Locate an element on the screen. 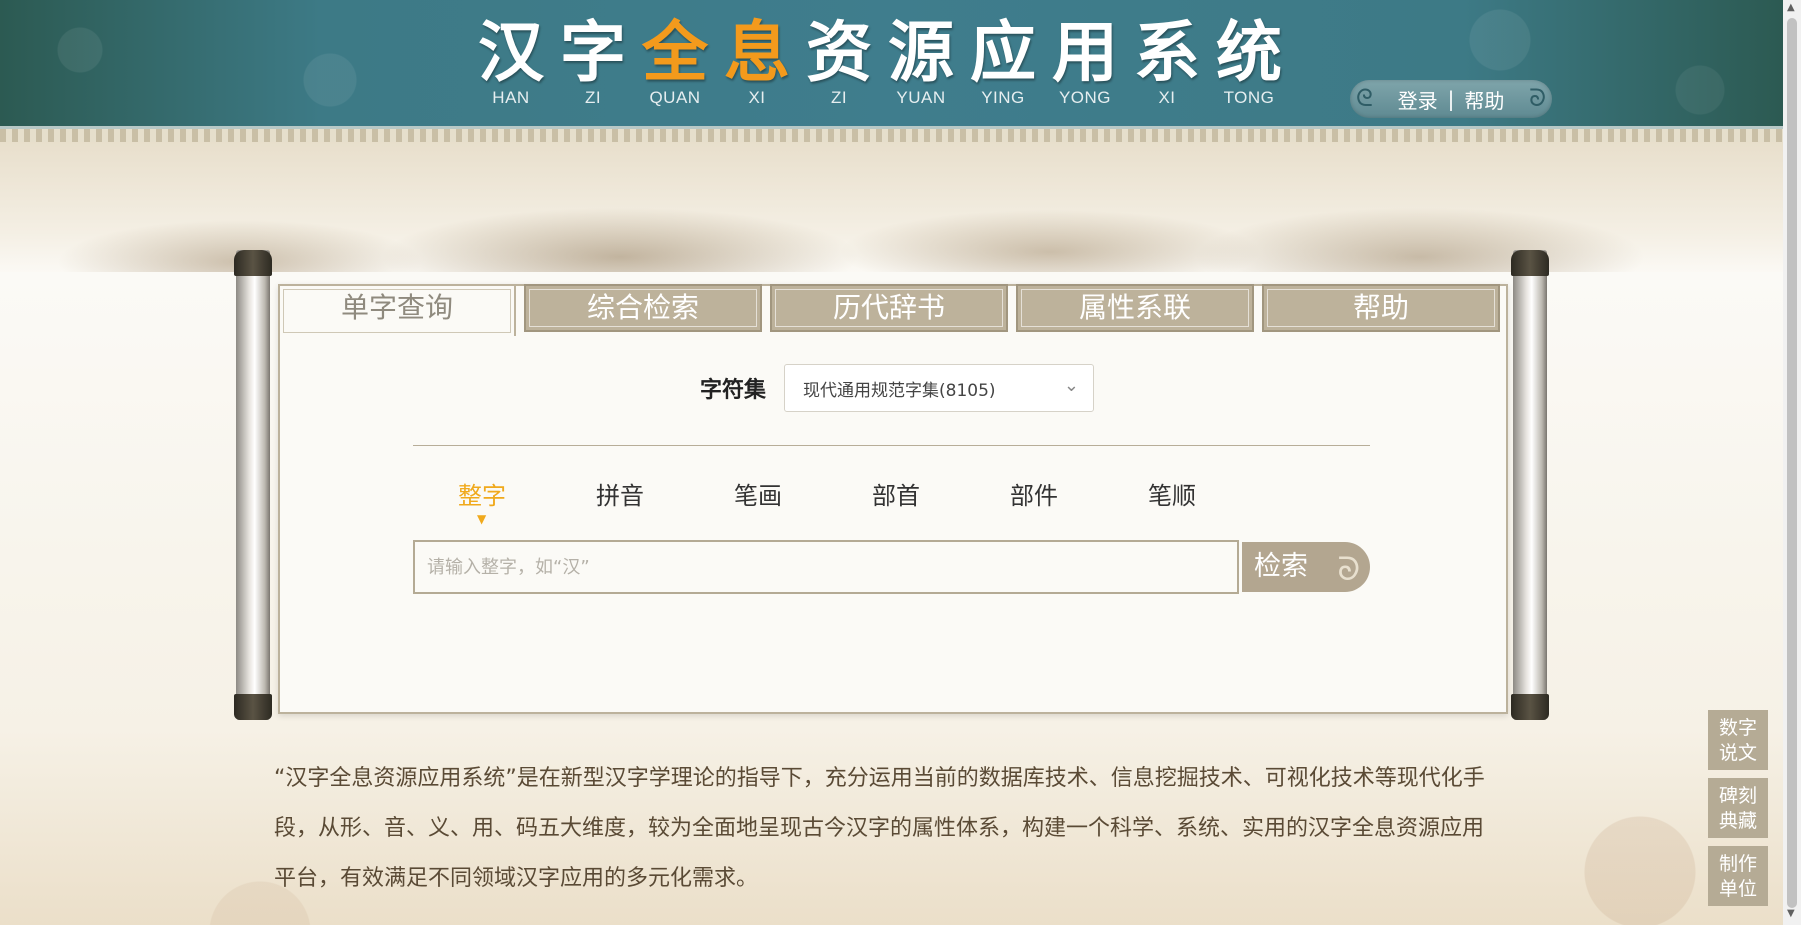 Image resolution: width=1801 pixels, height=925 pixels. search-field-frame is located at coordinates (826, 567).